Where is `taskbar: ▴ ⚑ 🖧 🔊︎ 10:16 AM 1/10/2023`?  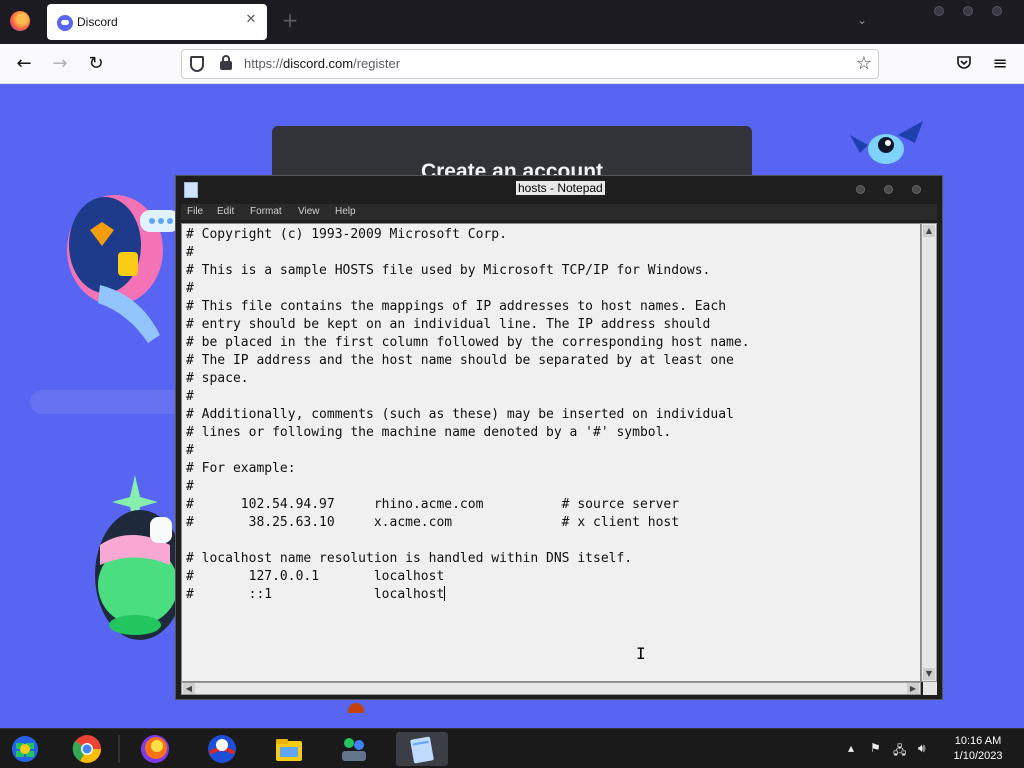
taskbar: ▴ ⚑ 🖧 🔊︎ 10:16 AM 1/10/2023 is located at coordinates (512, 748).